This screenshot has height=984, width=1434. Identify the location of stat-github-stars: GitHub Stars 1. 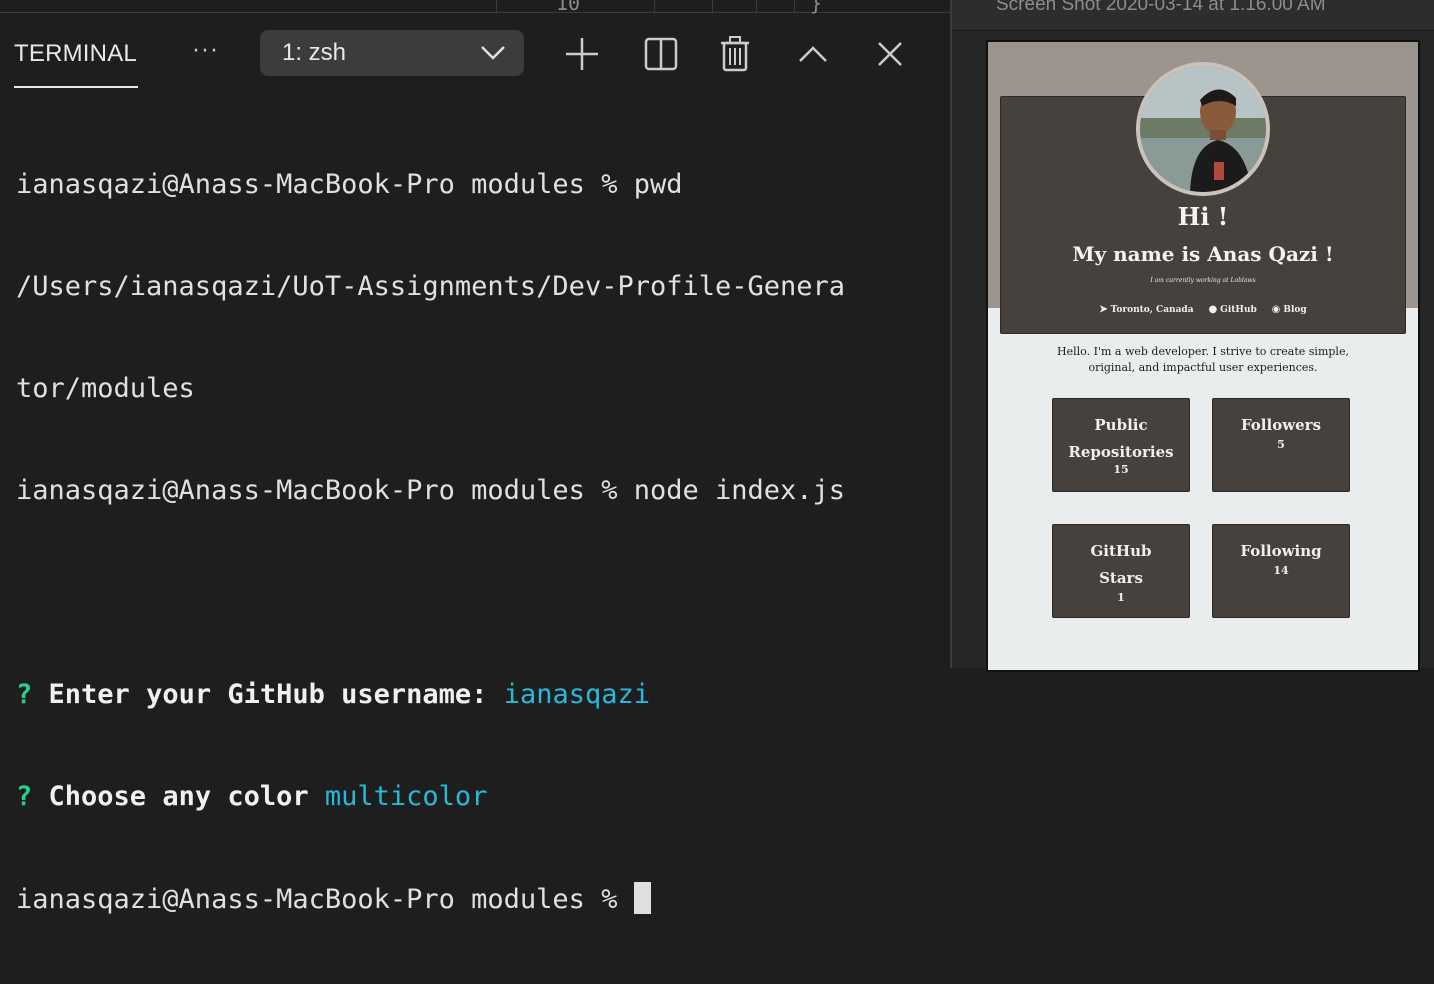
(1121, 571).